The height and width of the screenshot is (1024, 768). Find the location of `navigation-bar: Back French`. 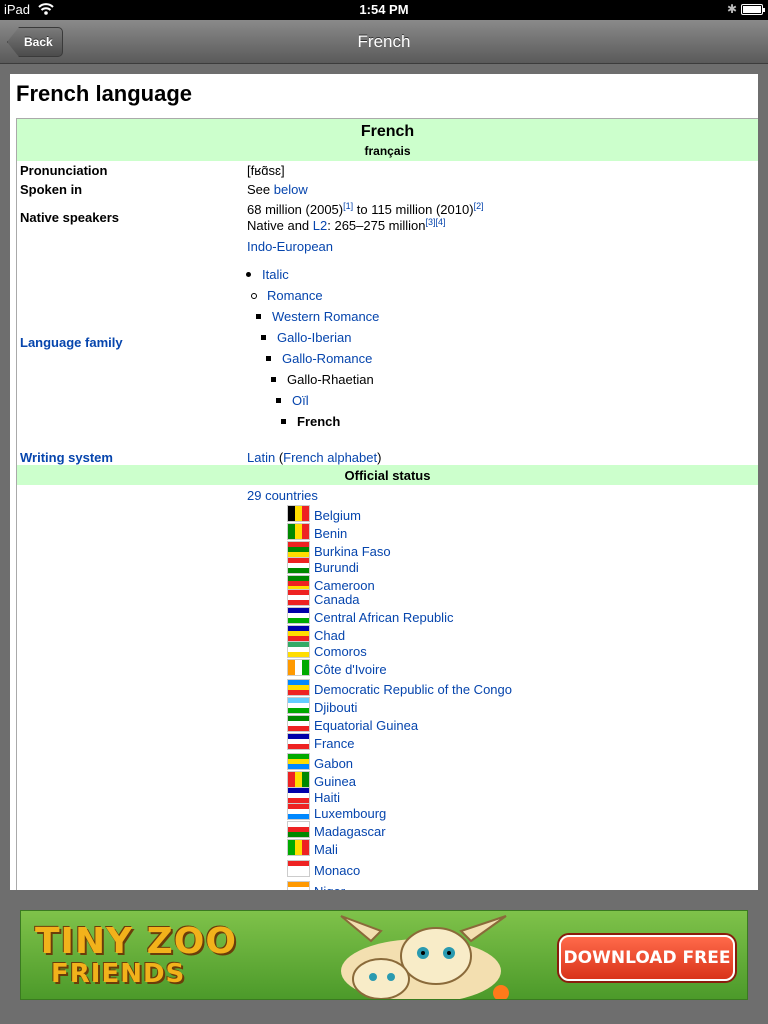

navigation-bar: Back French is located at coordinates (384, 42).